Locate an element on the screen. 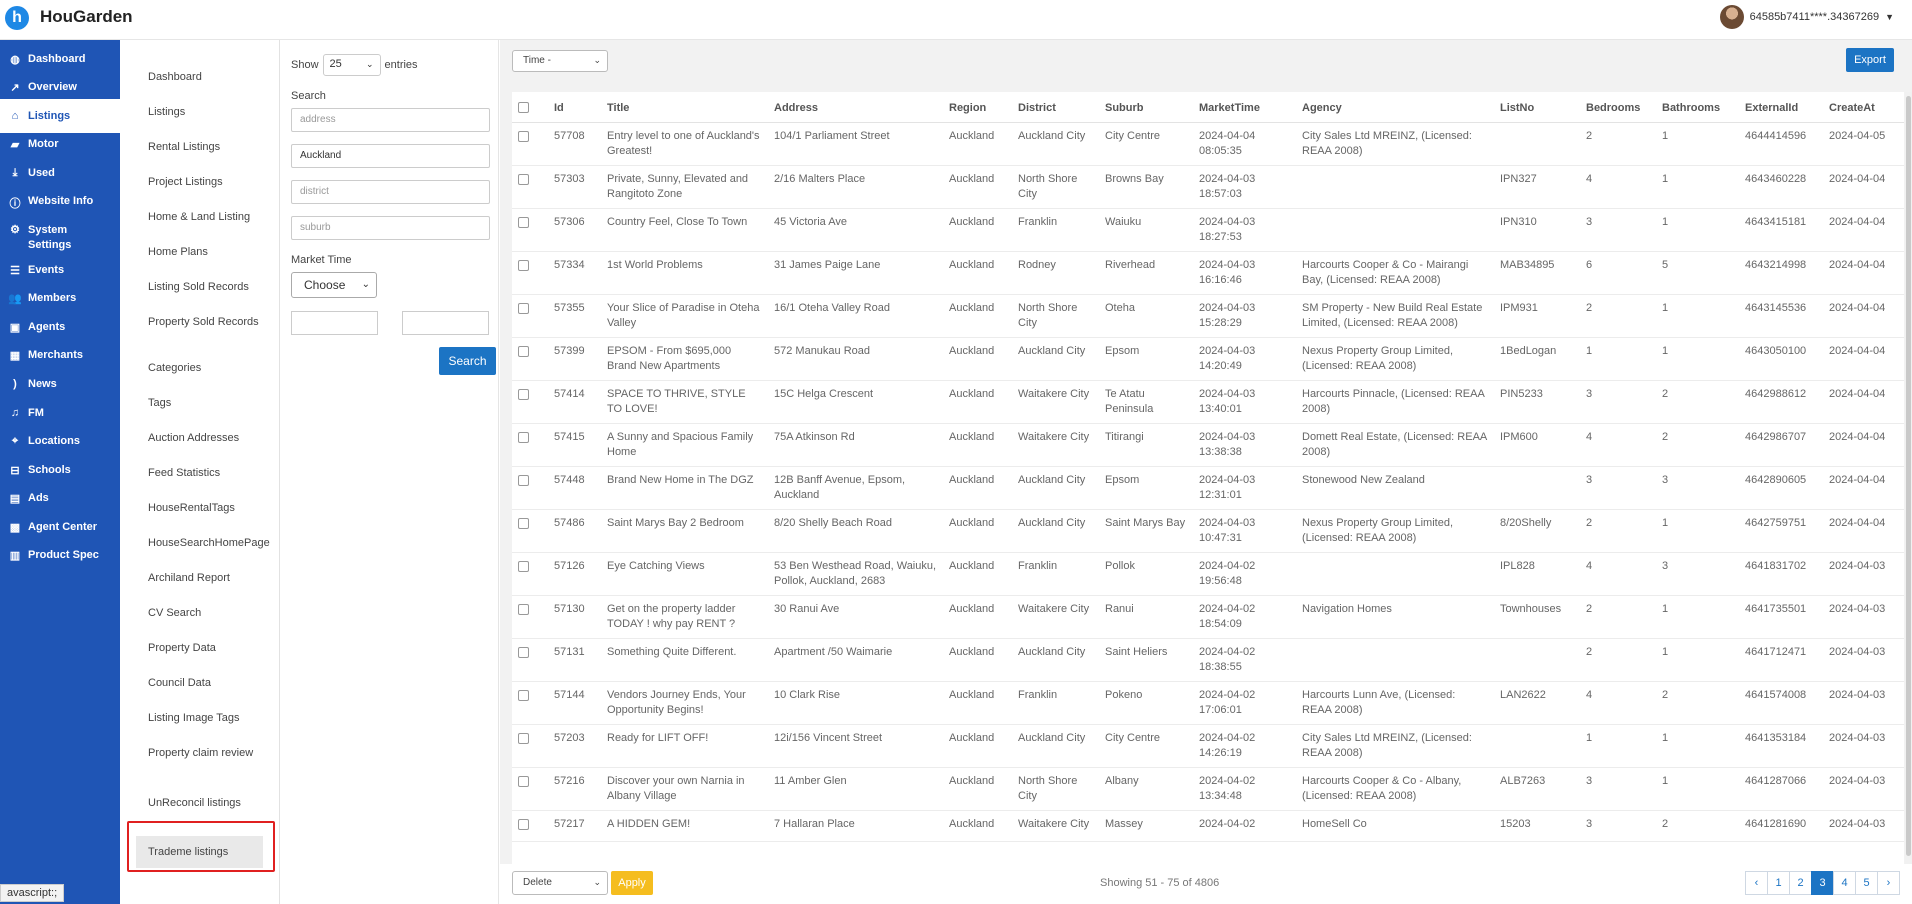  sidebar-item-locations: ⌖ Locations is located at coordinates (60, 441).